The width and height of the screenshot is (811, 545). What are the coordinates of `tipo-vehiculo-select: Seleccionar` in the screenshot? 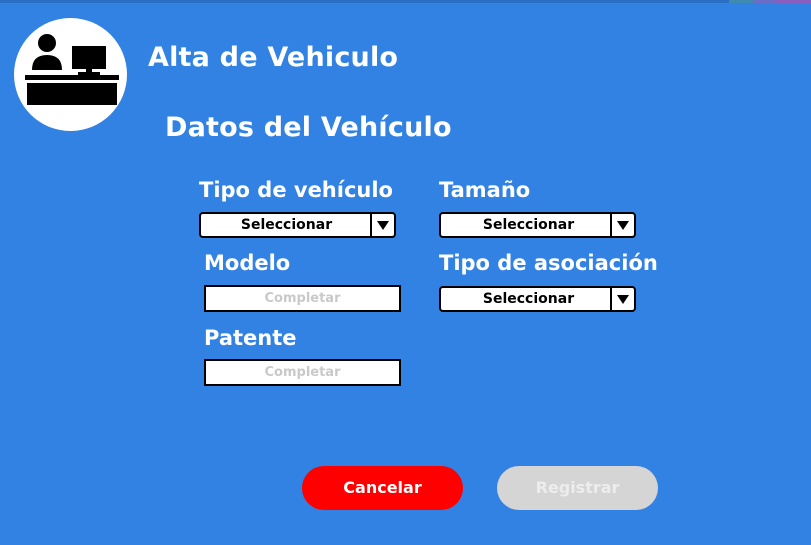 It's located at (297, 225).